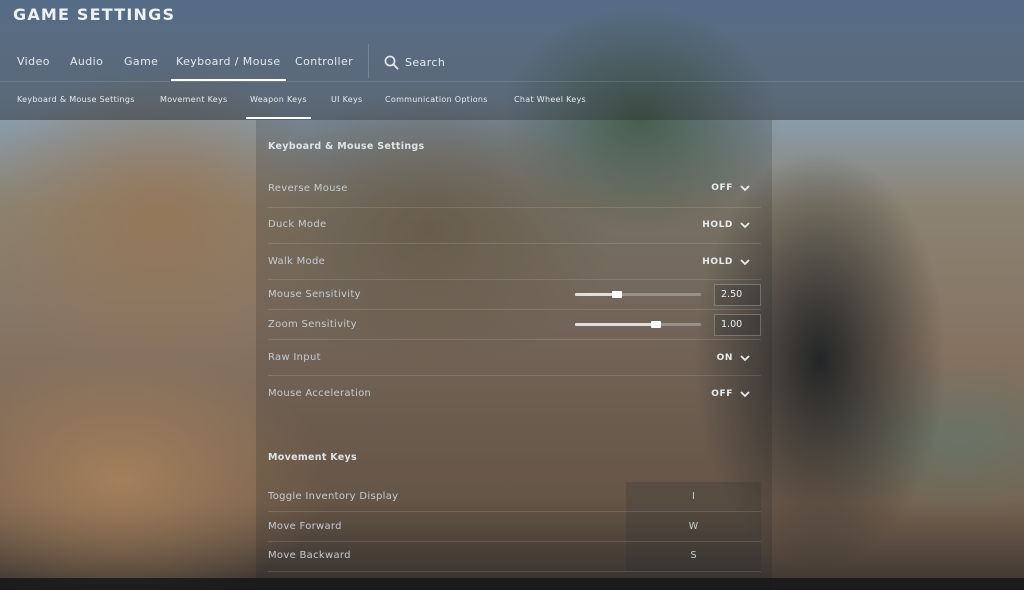  What do you see at coordinates (76, 103) in the screenshot?
I see `subtab-keyboard-mouse-settings: Keyboard & Mouse Settings` at bounding box center [76, 103].